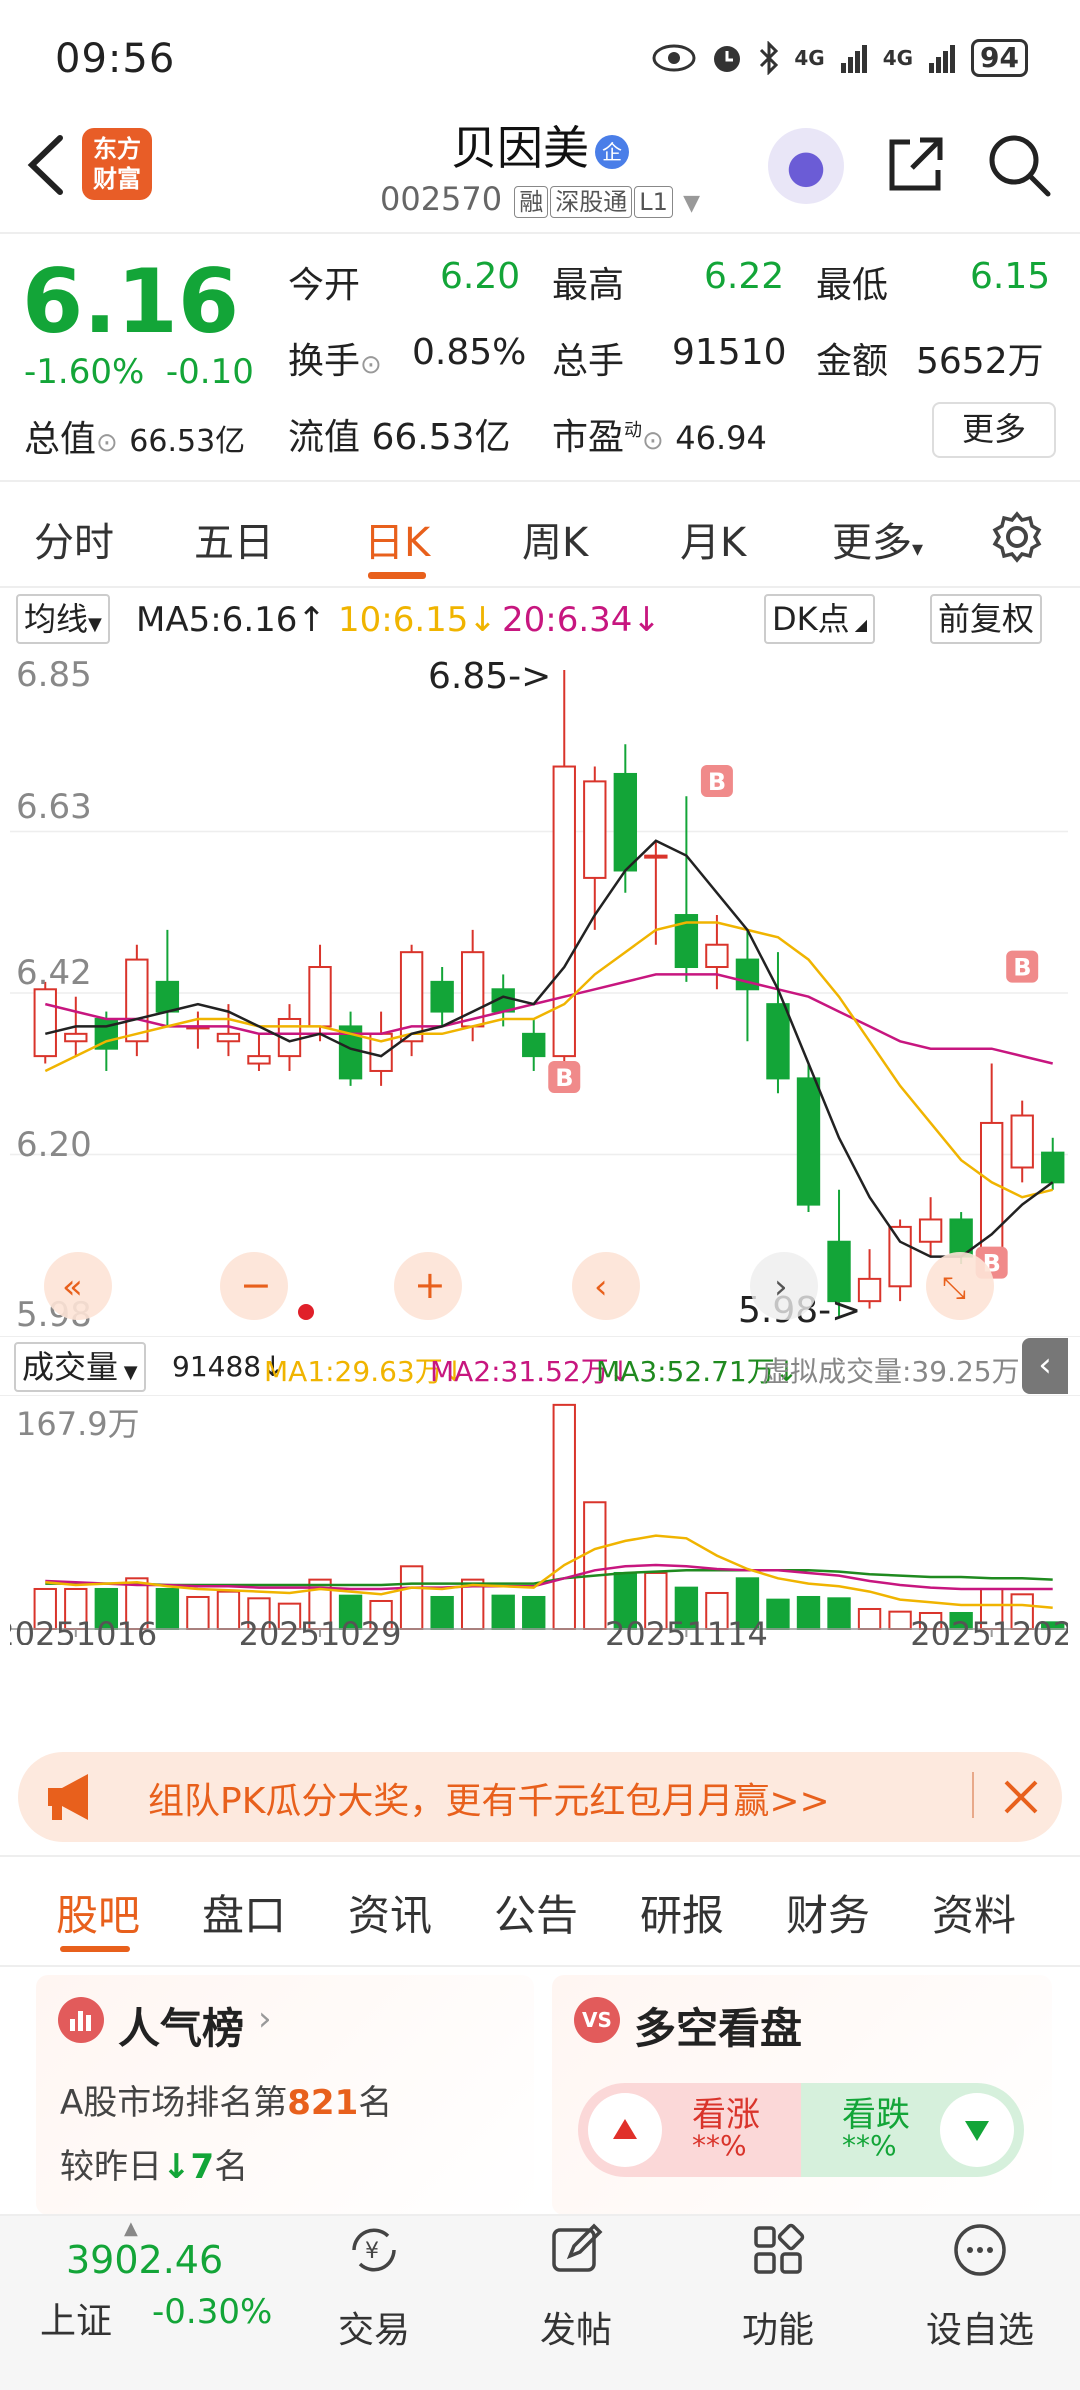 Image resolution: width=1080 pixels, height=2390 pixels. I want to click on tab-intraday: 分时, so click(74, 539).